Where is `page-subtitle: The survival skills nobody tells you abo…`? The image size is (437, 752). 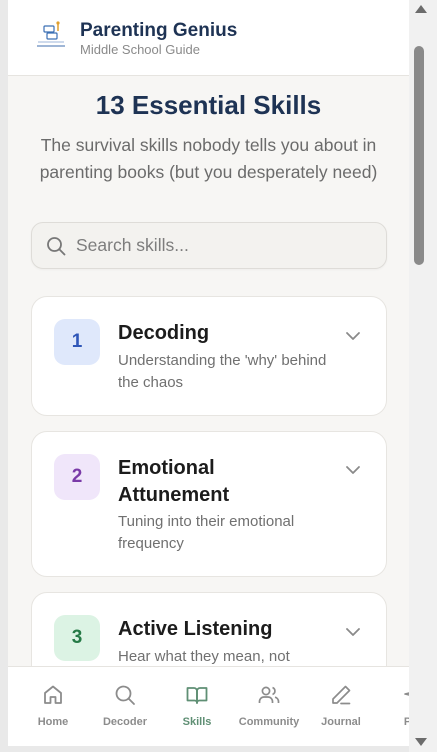 page-subtitle: The survival skills nobody tells you abo… is located at coordinates (208, 158).